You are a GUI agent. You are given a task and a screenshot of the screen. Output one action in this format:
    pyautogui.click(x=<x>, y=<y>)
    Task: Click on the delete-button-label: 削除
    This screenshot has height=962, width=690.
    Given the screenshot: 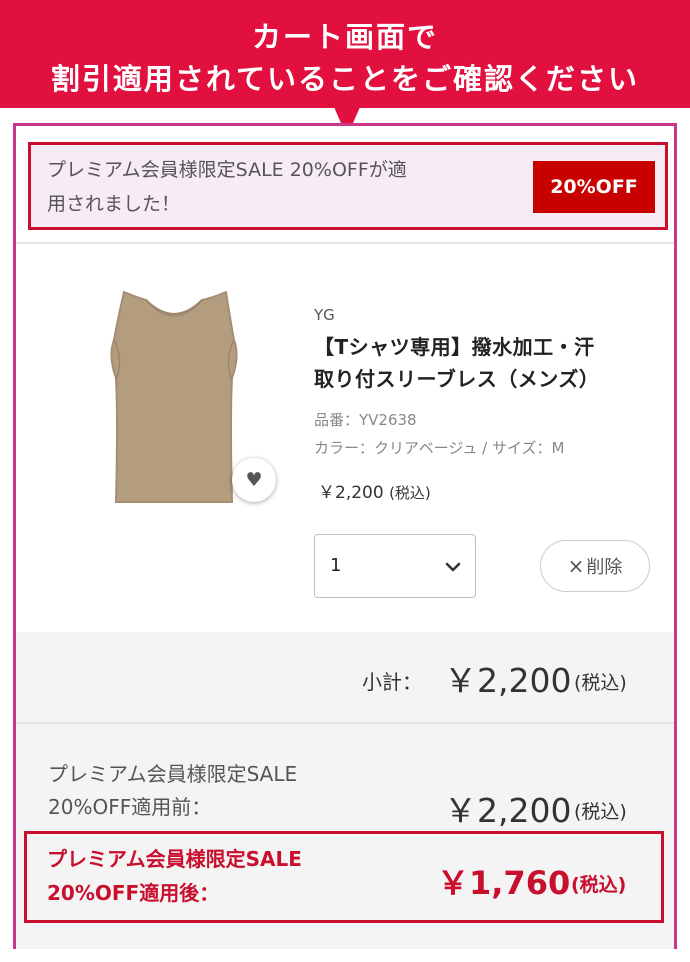 What is the action you would take?
    pyautogui.click(x=604, y=567)
    